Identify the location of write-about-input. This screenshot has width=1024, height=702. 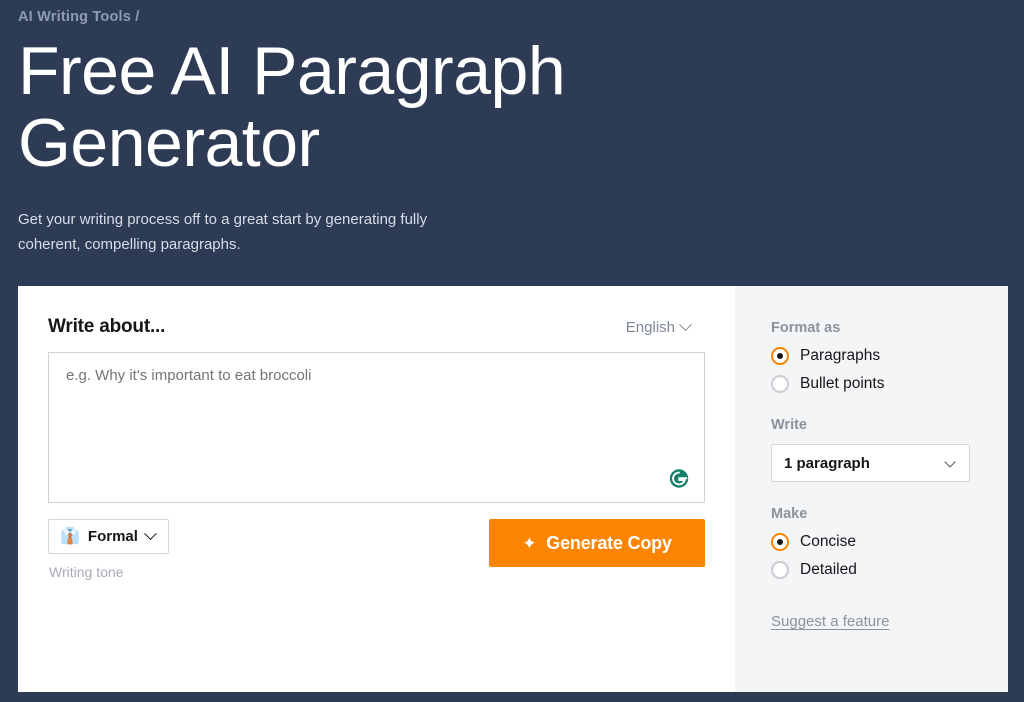
(376, 427).